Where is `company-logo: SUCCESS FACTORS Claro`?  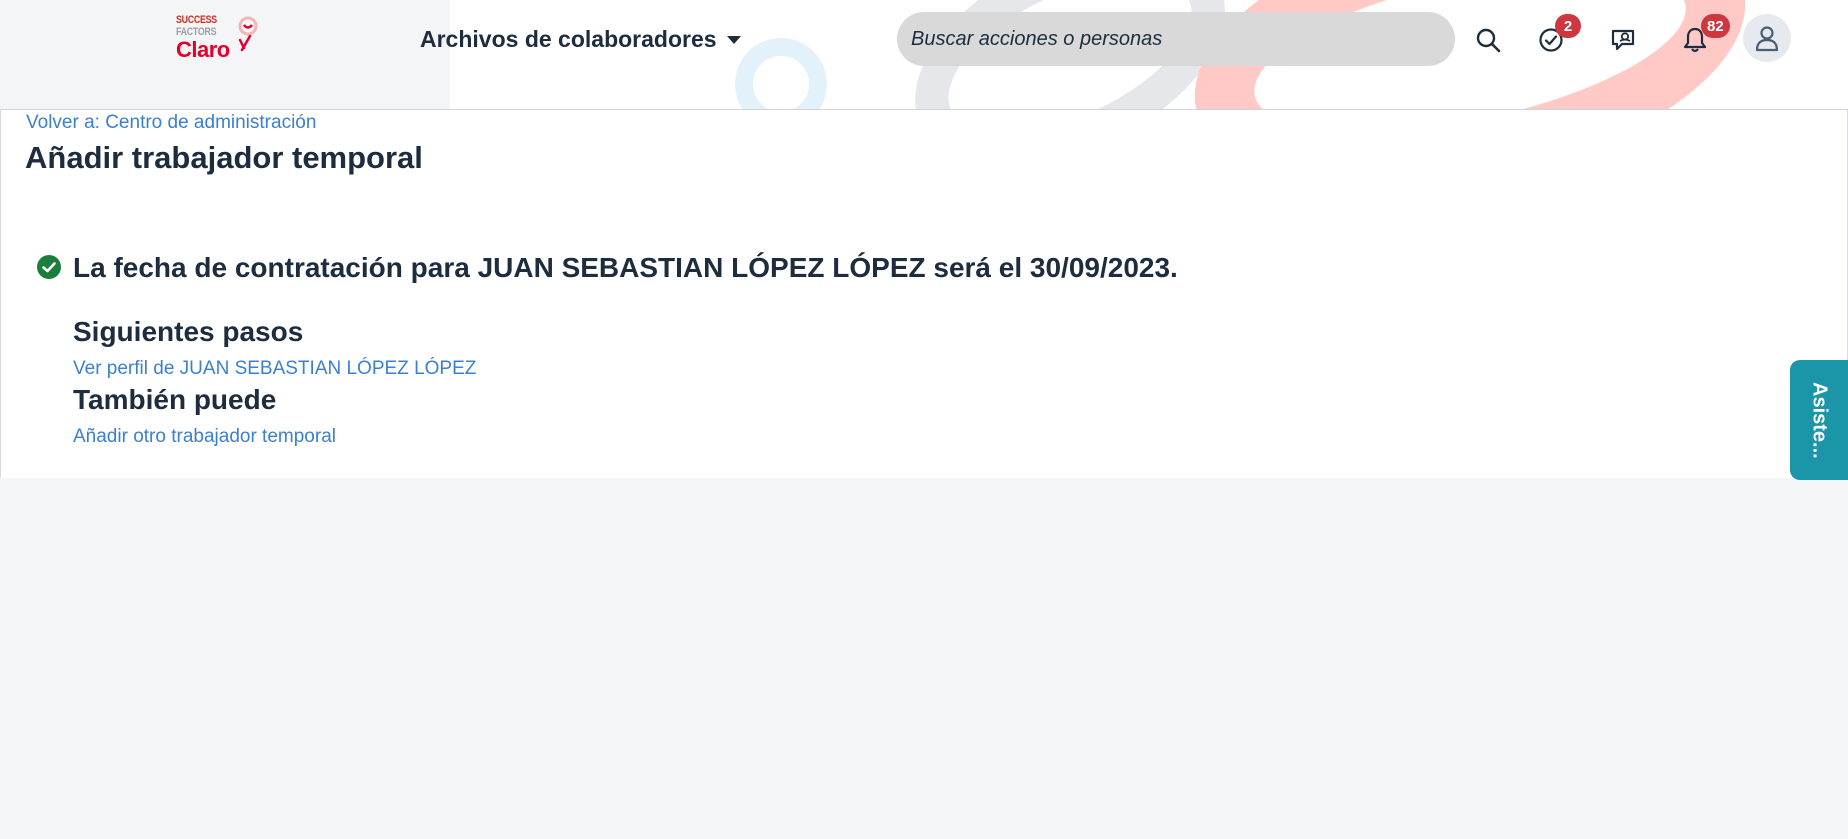
company-logo: SUCCESS FACTORS Claro is located at coordinates (221, 42).